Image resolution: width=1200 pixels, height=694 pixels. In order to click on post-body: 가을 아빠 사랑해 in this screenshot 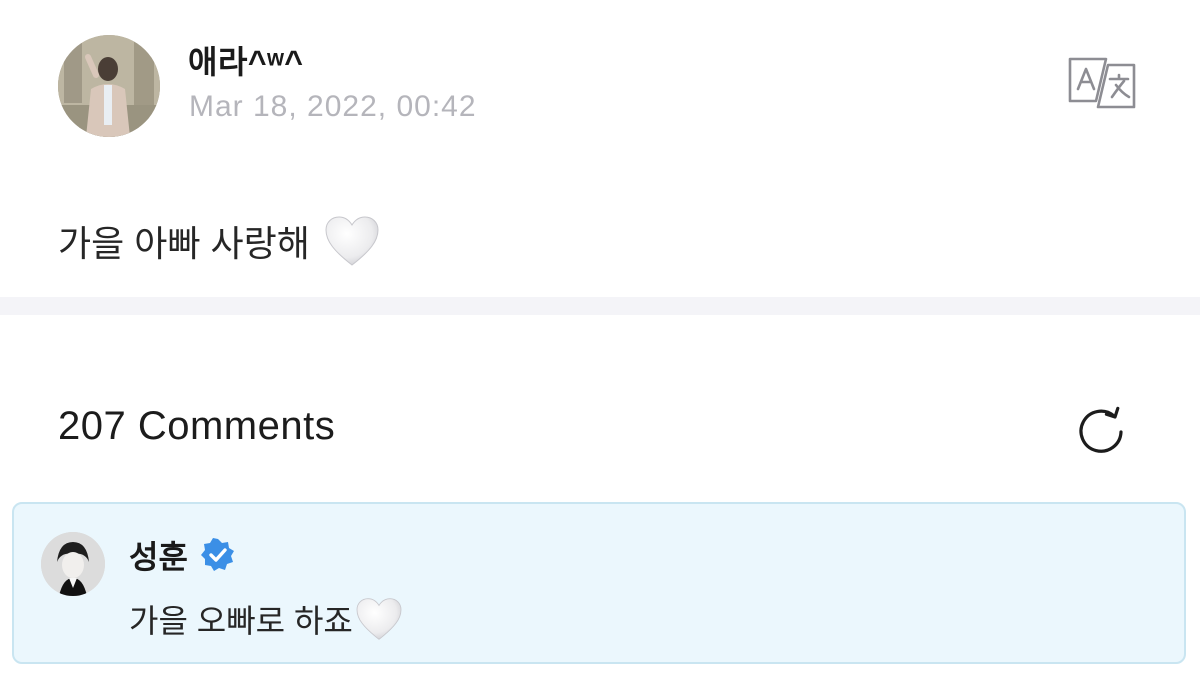, I will do `click(219, 241)`.